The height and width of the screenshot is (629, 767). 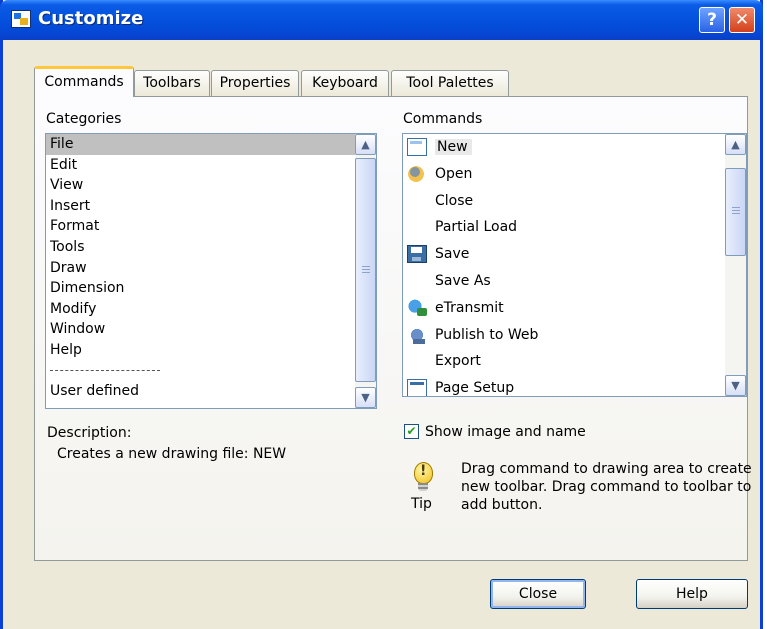 I want to click on commands-scroll-thumb, so click(x=735, y=212).